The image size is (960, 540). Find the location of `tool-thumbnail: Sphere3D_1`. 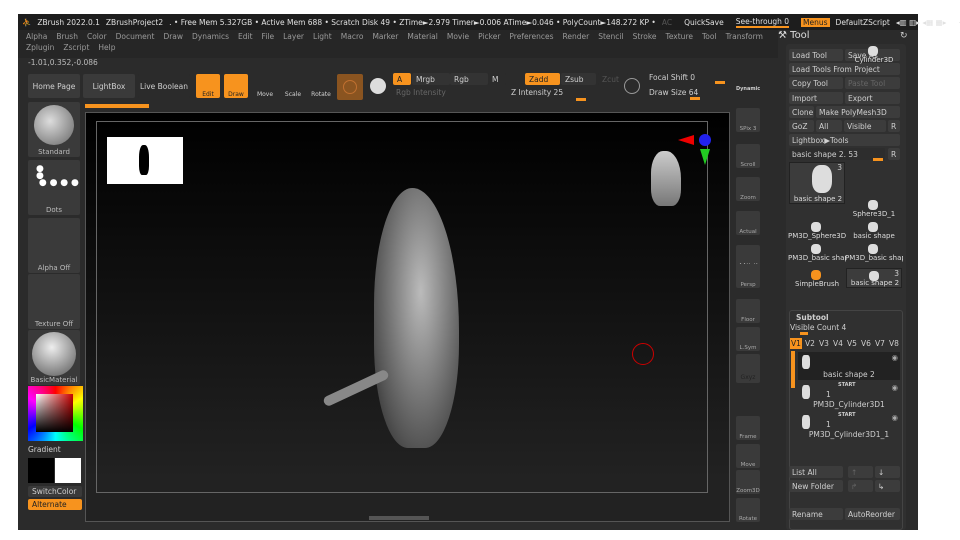

tool-thumbnail: Sphere3D_1 is located at coordinates (874, 208).